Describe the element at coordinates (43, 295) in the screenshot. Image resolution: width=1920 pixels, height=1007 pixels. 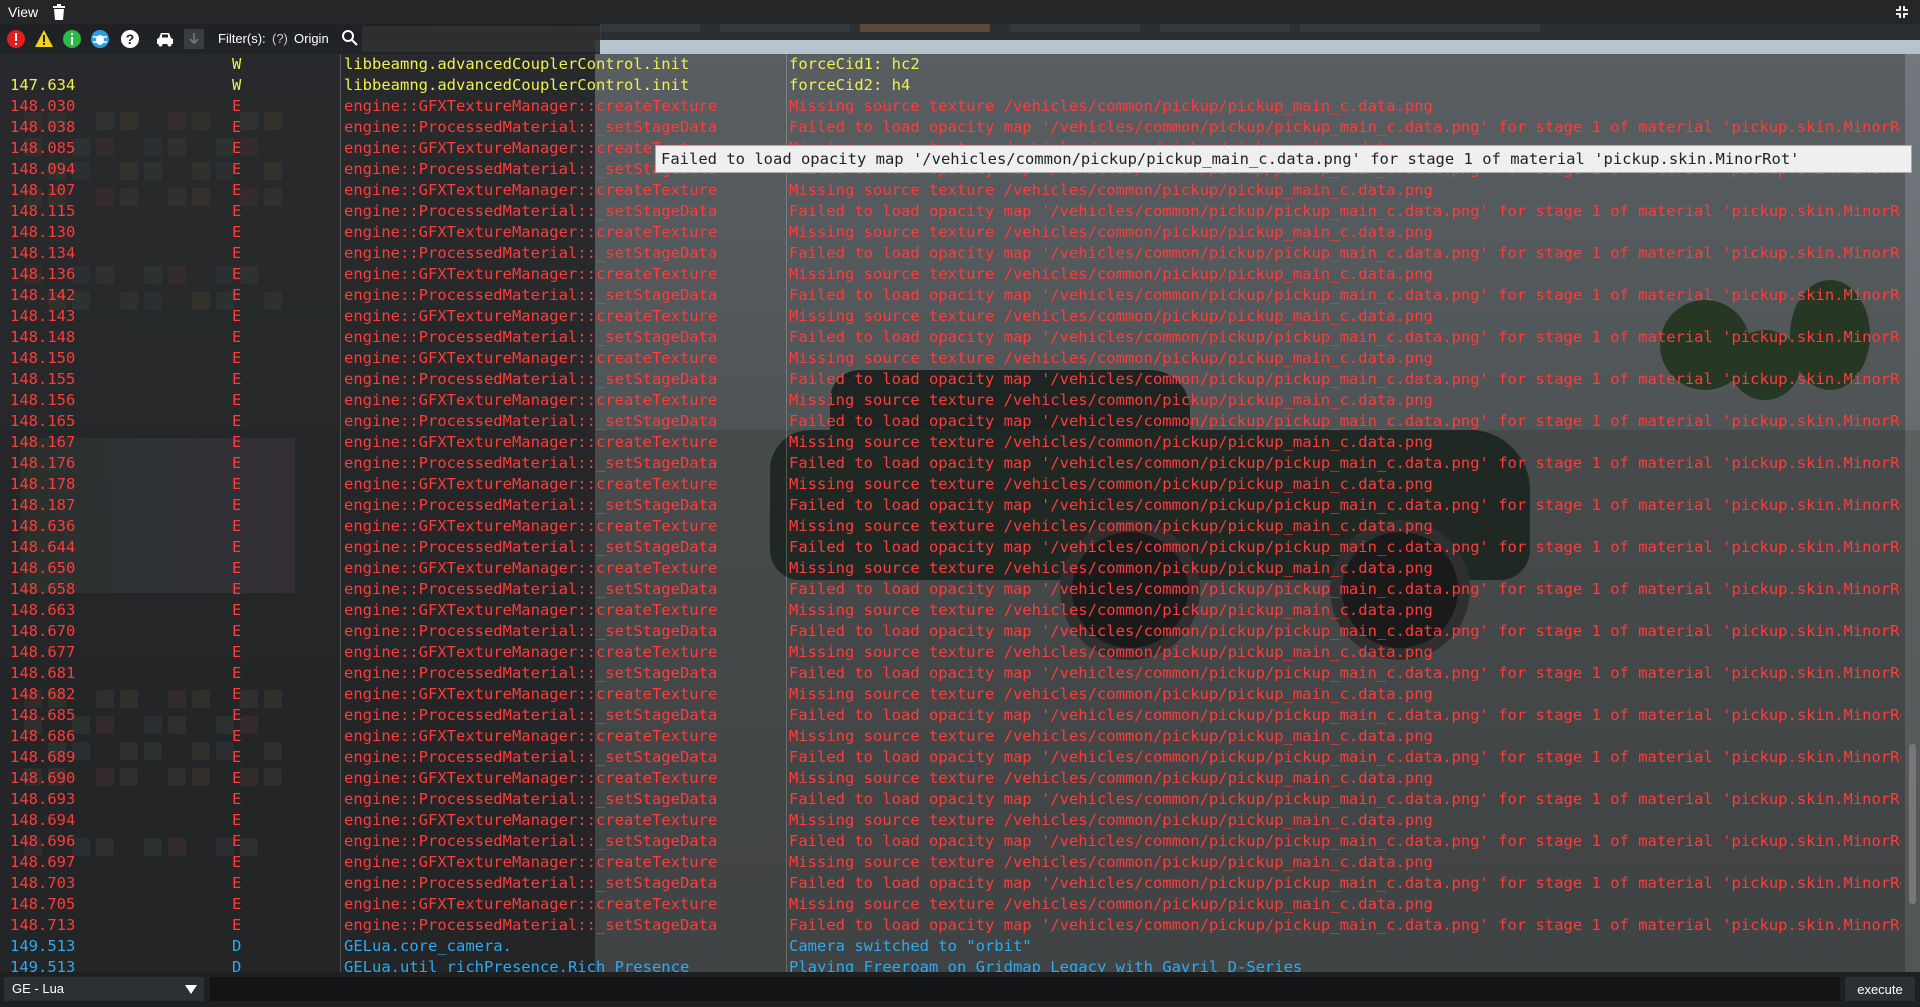
I see `log-time: 148.142` at that location.